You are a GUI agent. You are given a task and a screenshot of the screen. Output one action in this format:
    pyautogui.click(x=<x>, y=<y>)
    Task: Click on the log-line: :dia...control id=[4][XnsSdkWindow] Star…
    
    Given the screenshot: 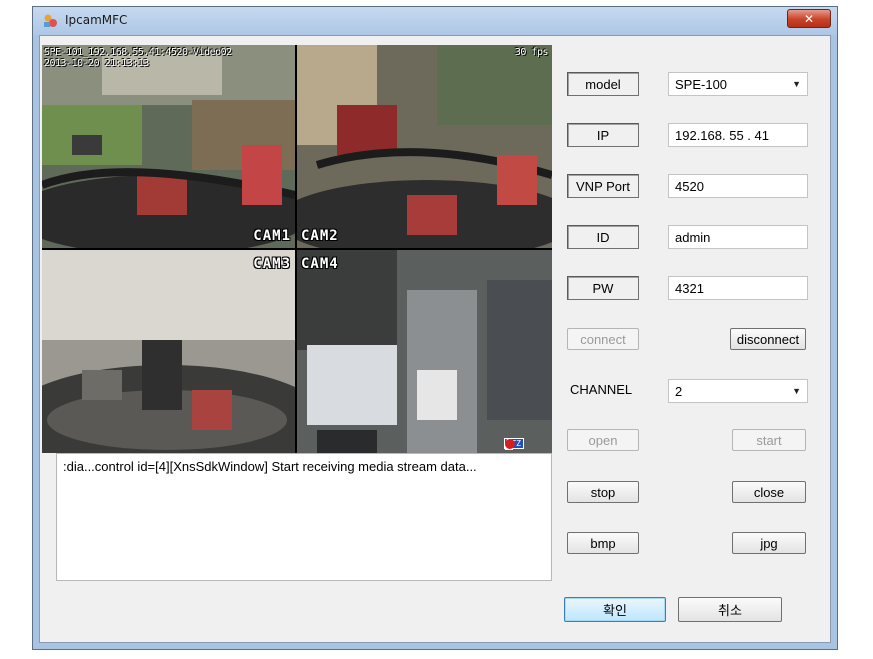 What is the action you would take?
    pyautogui.click(x=270, y=466)
    